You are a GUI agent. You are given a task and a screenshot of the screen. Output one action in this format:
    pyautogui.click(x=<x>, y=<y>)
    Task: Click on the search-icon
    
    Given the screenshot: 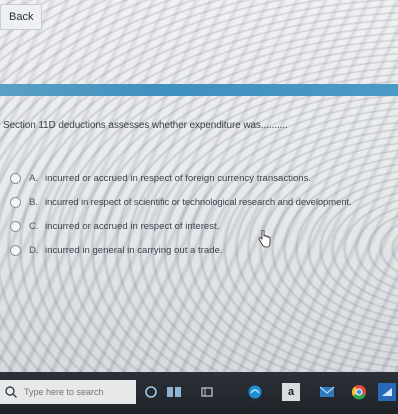 What is the action you would take?
    pyautogui.click(x=11, y=392)
    